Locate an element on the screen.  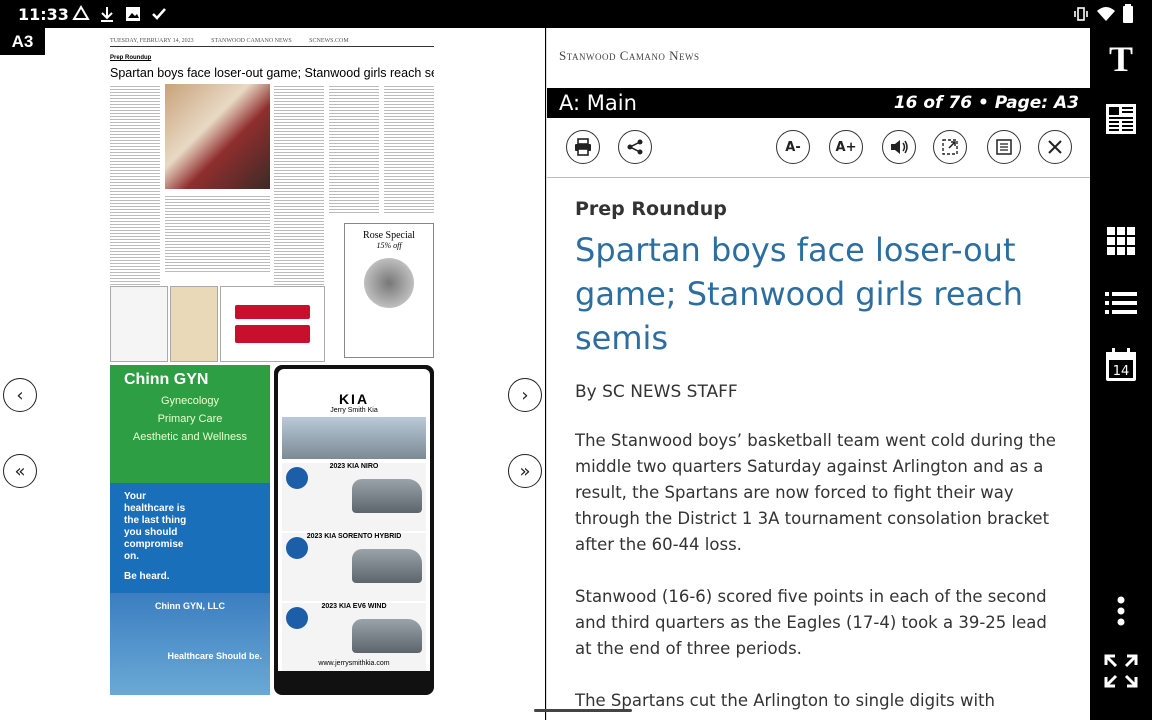
wifi-icon is located at coordinates (1106, 16).